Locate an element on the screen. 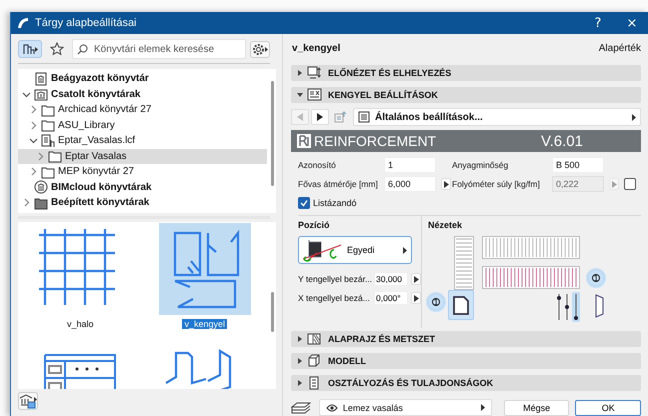  cube-icon is located at coordinates (314, 361).